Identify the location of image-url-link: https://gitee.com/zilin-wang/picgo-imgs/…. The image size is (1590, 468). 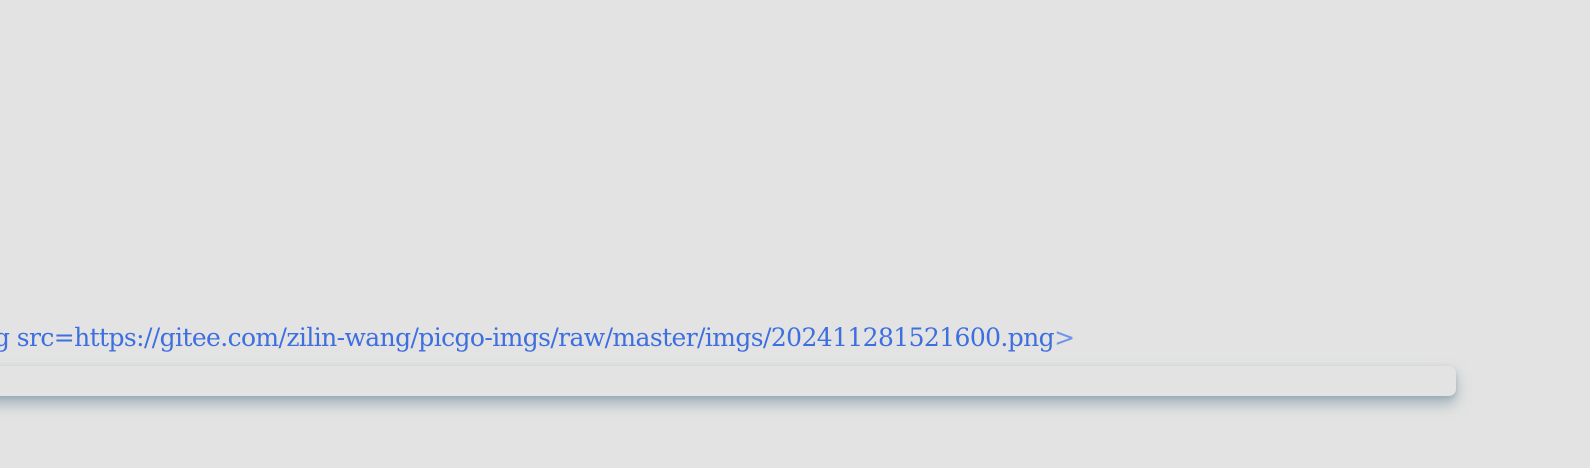
(564, 337).